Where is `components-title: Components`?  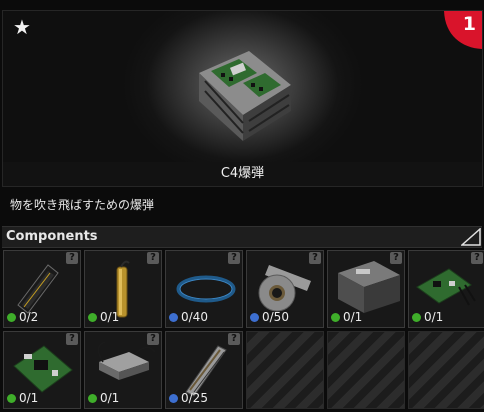 components-title: Components is located at coordinates (52, 236).